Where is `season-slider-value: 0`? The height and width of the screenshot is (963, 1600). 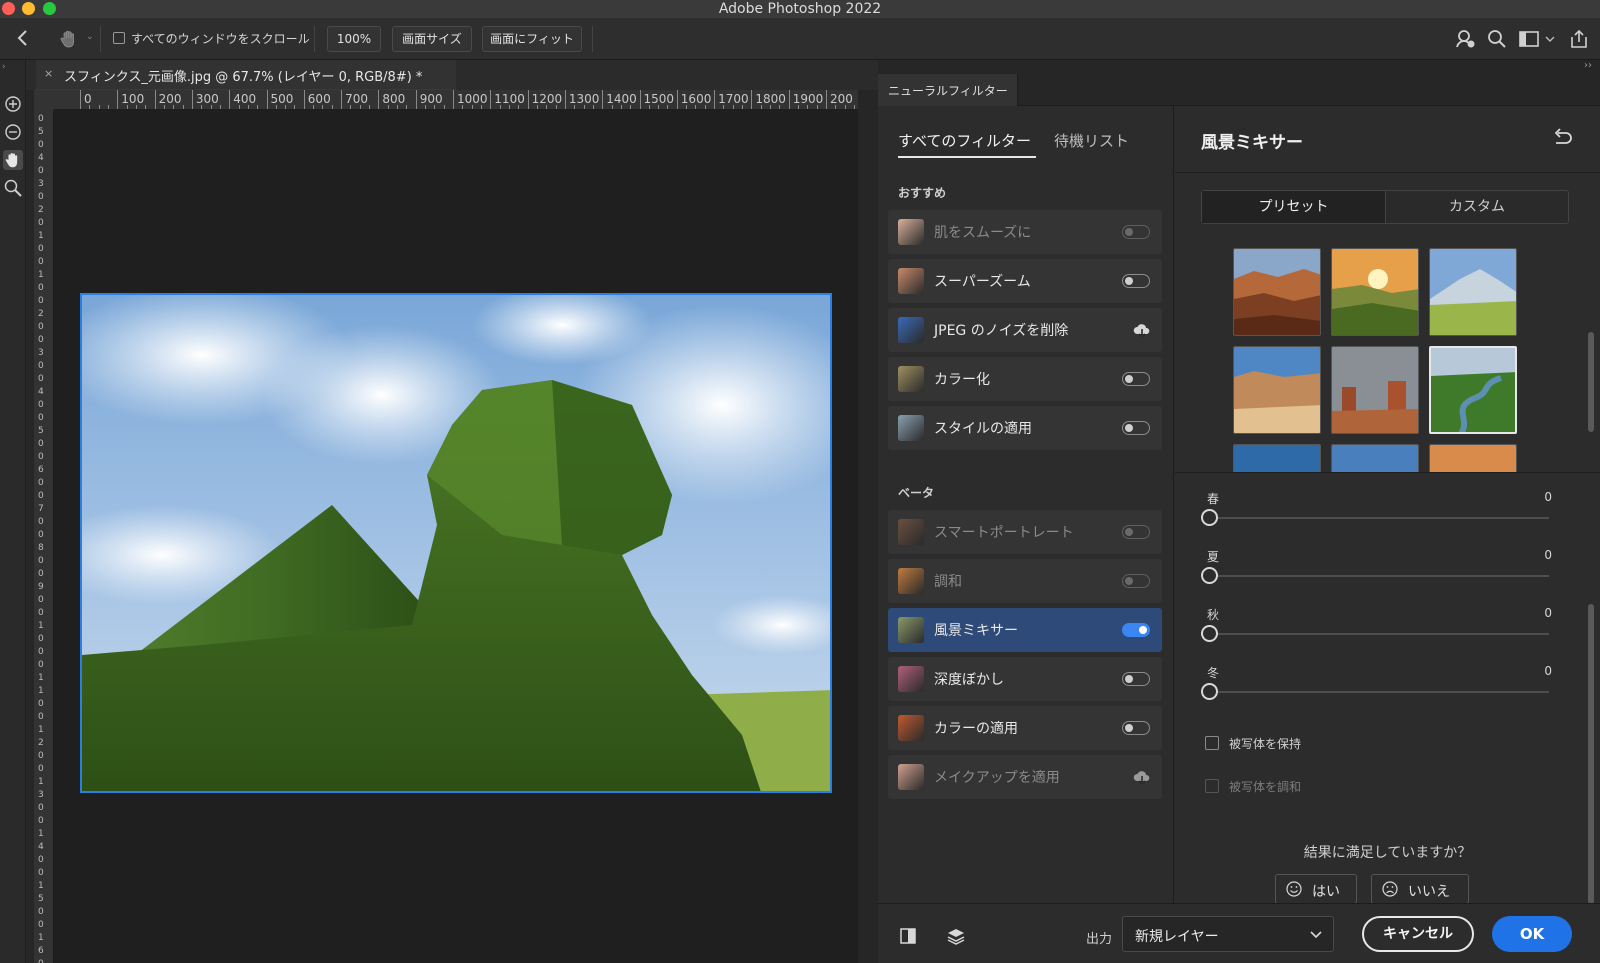 season-slider-value: 0 is located at coordinates (1548, 497).